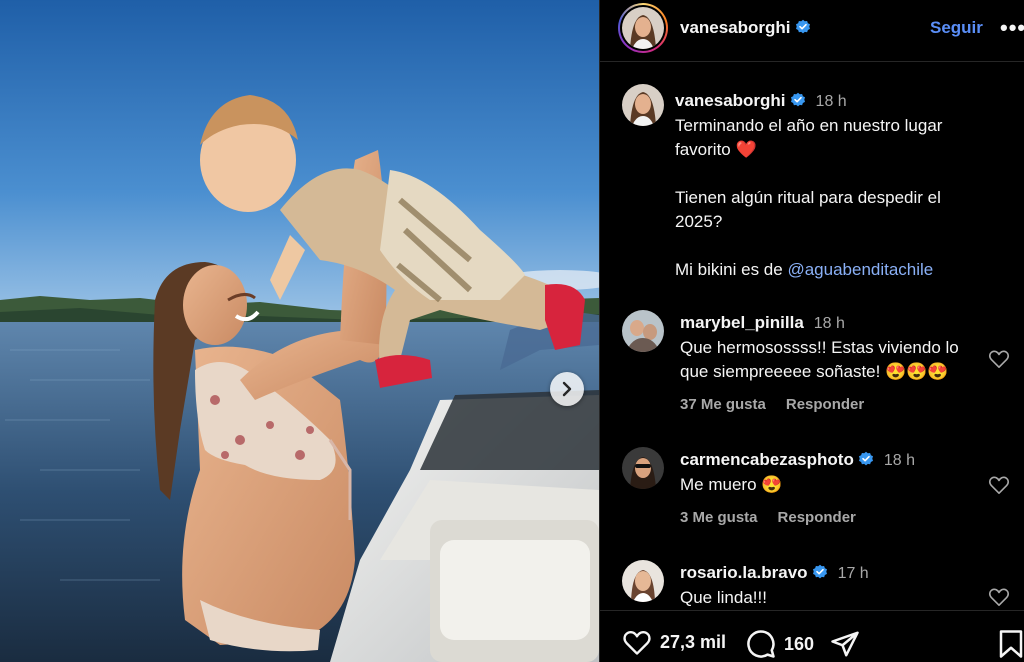 This screenshot has width=1024, height=662. Describe the element at coordinates (735, 27) in the screenshot. I see `header-username: vanesaborghi` at that location.